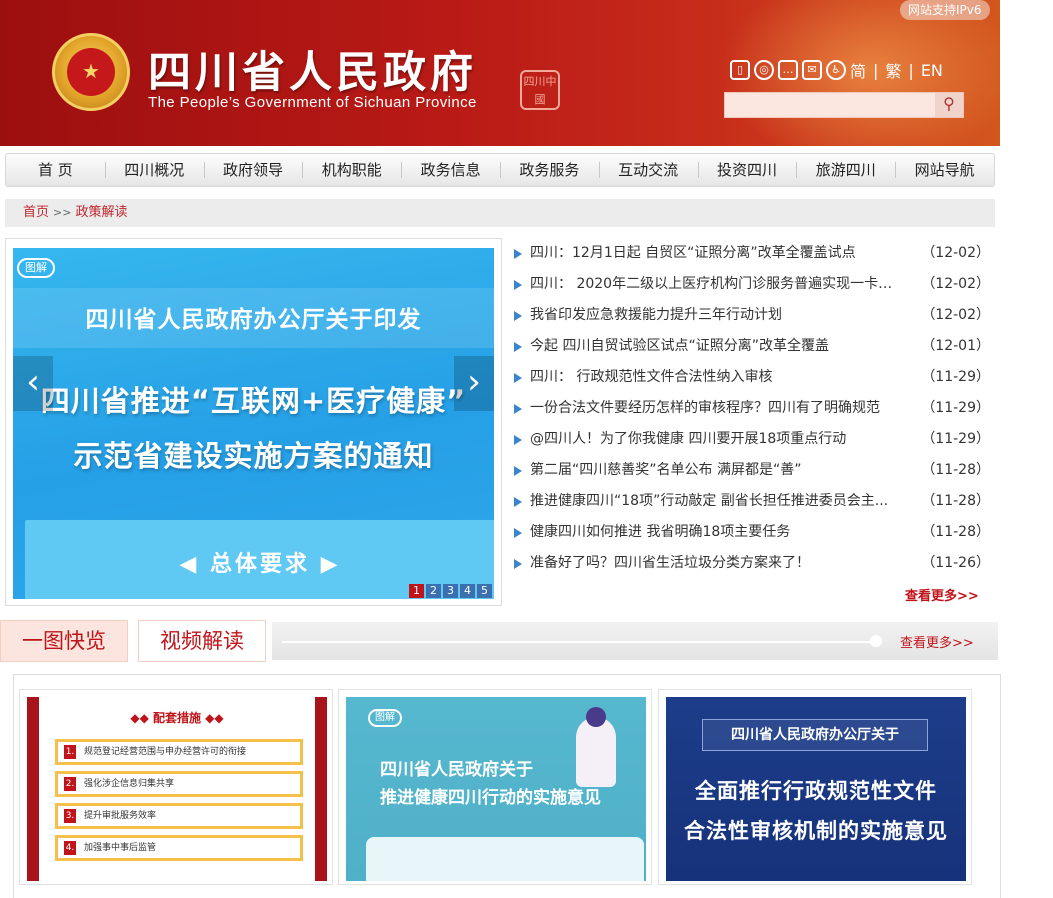 The image size is (1053, 898). What do you see at coordinates (944, 170) in the screenshot?
I see `nav-item-sitemap: 网站导航` at bounding box center [944, 170].